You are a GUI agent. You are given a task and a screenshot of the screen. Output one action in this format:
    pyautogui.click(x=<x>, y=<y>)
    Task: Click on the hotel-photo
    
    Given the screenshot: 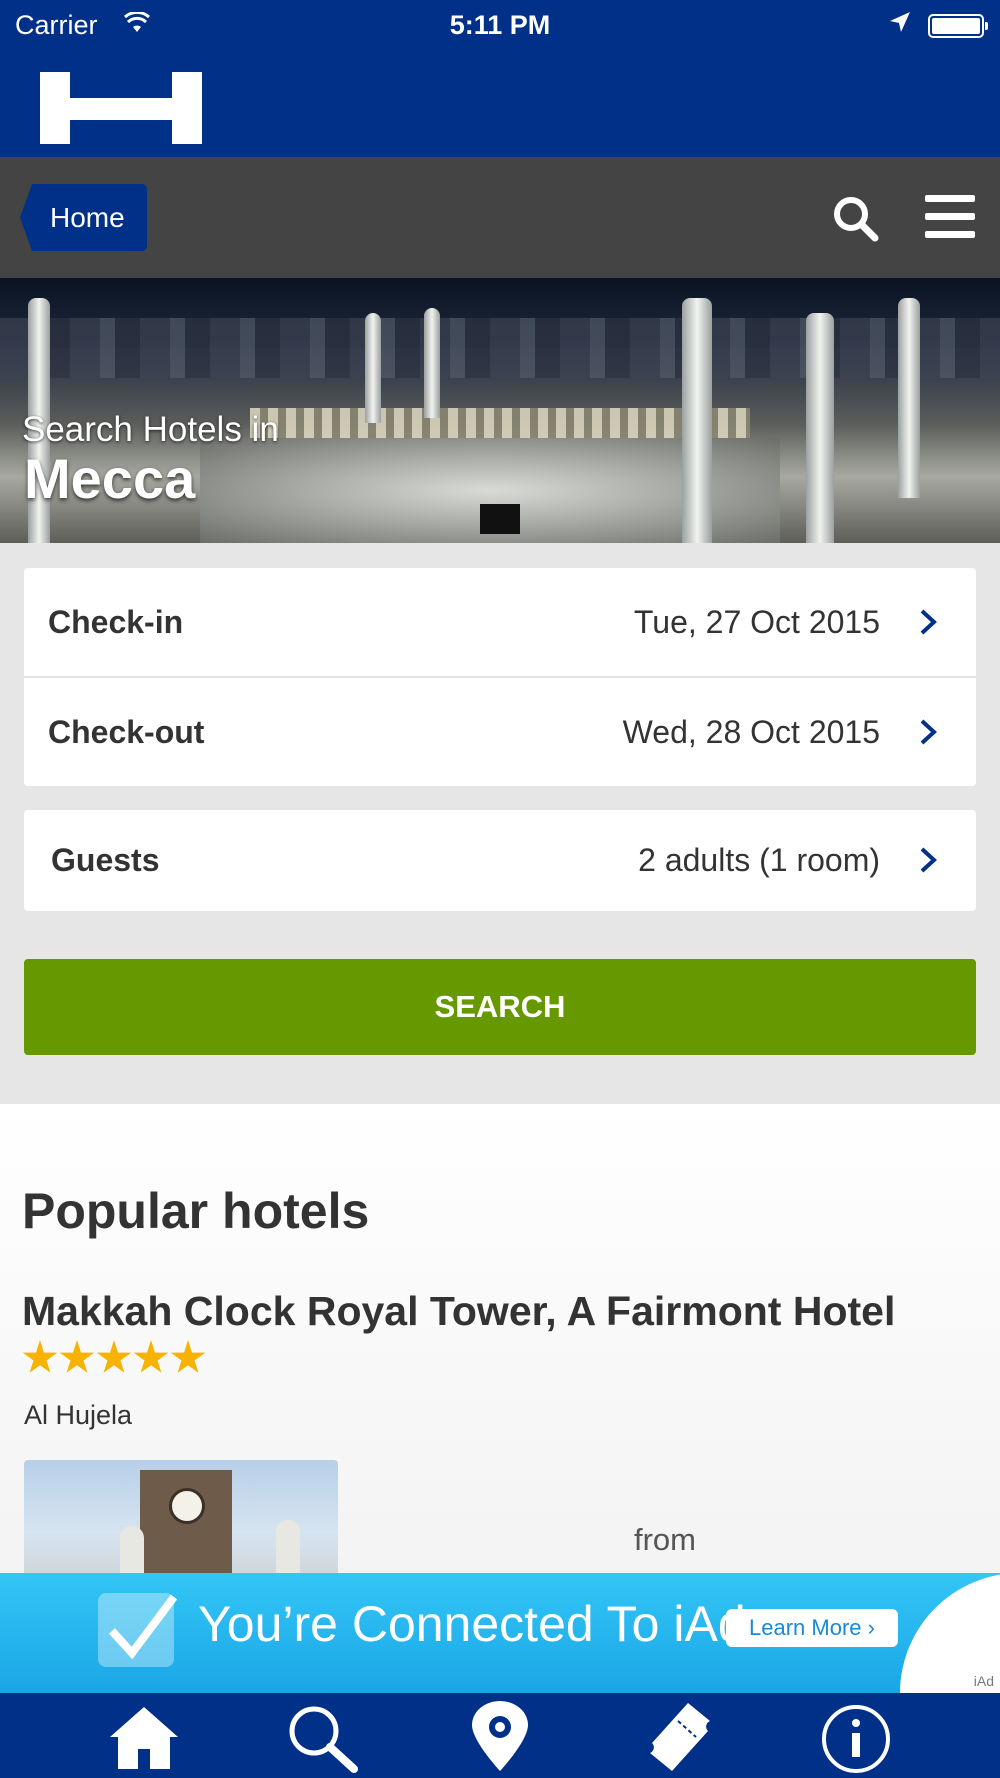 What is the action you would take?
    pyautogui.click(x=181, y=1520)
    